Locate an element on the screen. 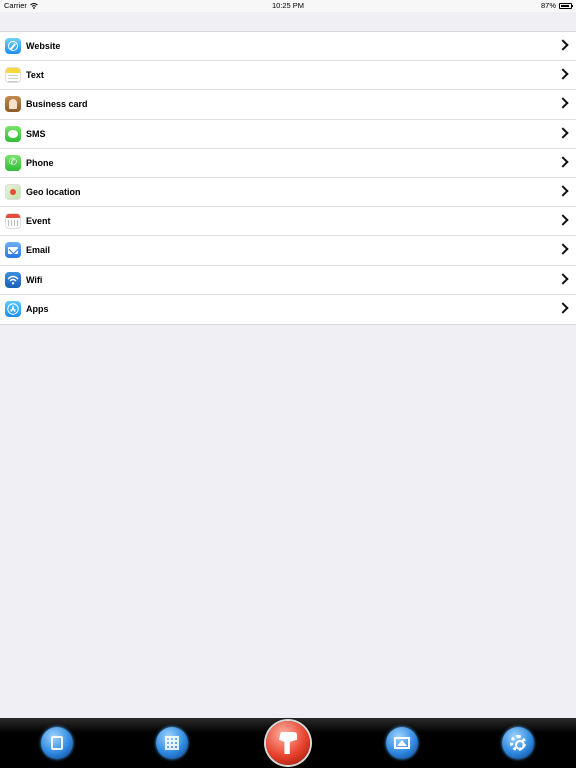  status-right: 87% is located at coordinates (556, 6).